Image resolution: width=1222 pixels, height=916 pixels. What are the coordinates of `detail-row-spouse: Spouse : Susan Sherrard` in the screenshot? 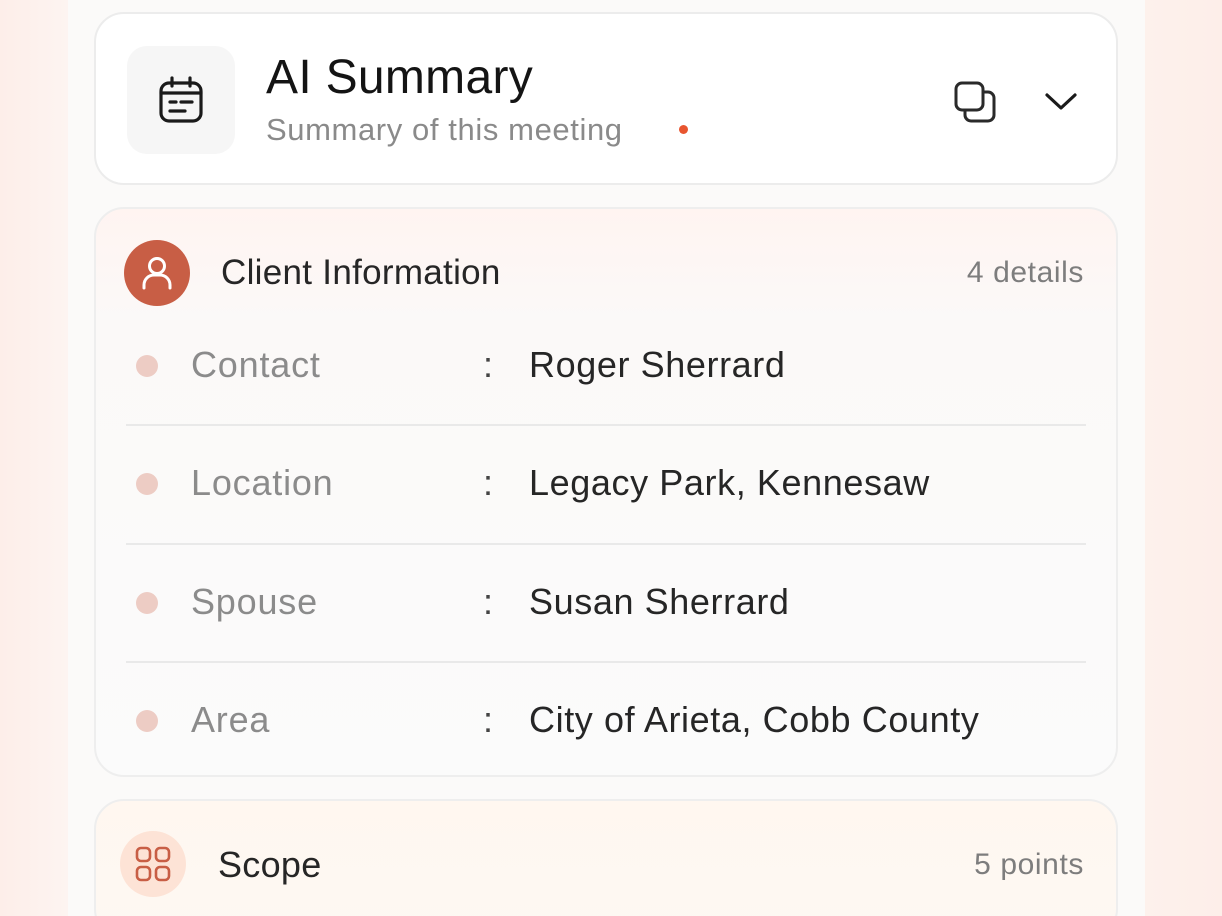 It's located at (606, 602).